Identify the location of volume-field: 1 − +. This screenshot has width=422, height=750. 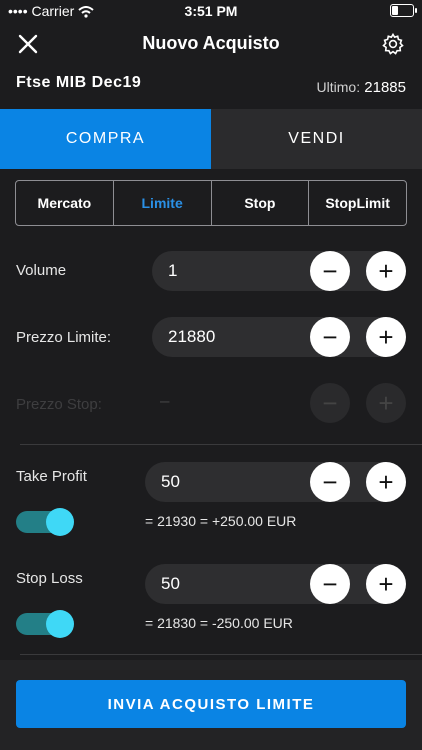
(279, 271).